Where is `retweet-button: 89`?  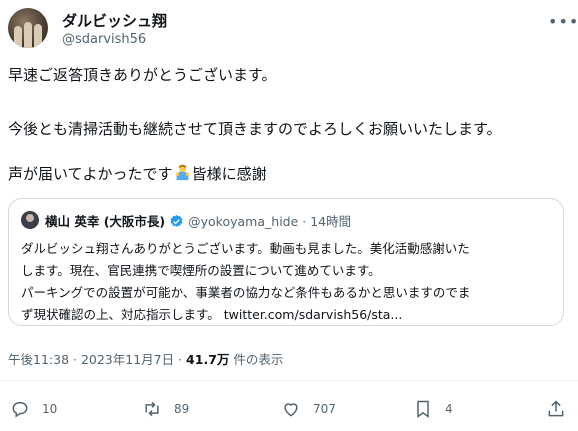 retweet-button: 89 is located at coordinates (165, 409).